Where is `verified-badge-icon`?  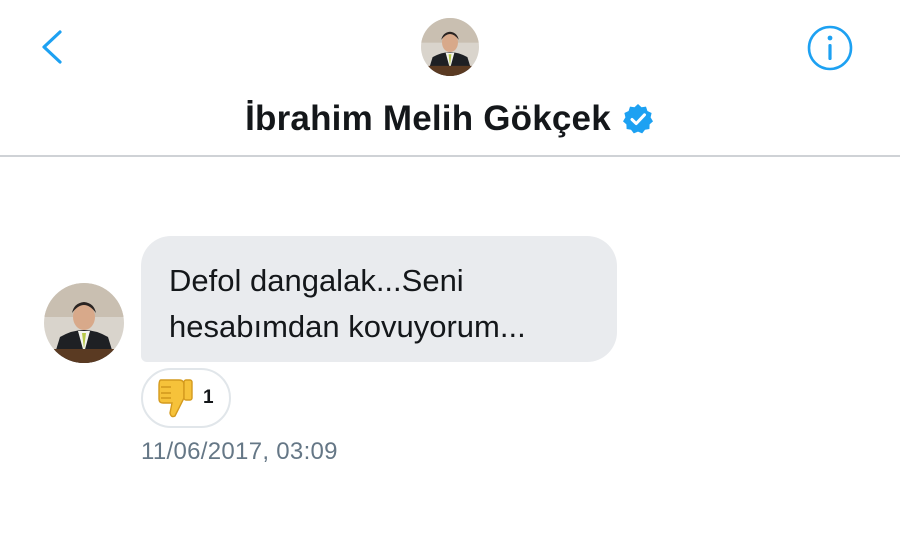 verified-badge-icon is located at coordinates (637, 119).